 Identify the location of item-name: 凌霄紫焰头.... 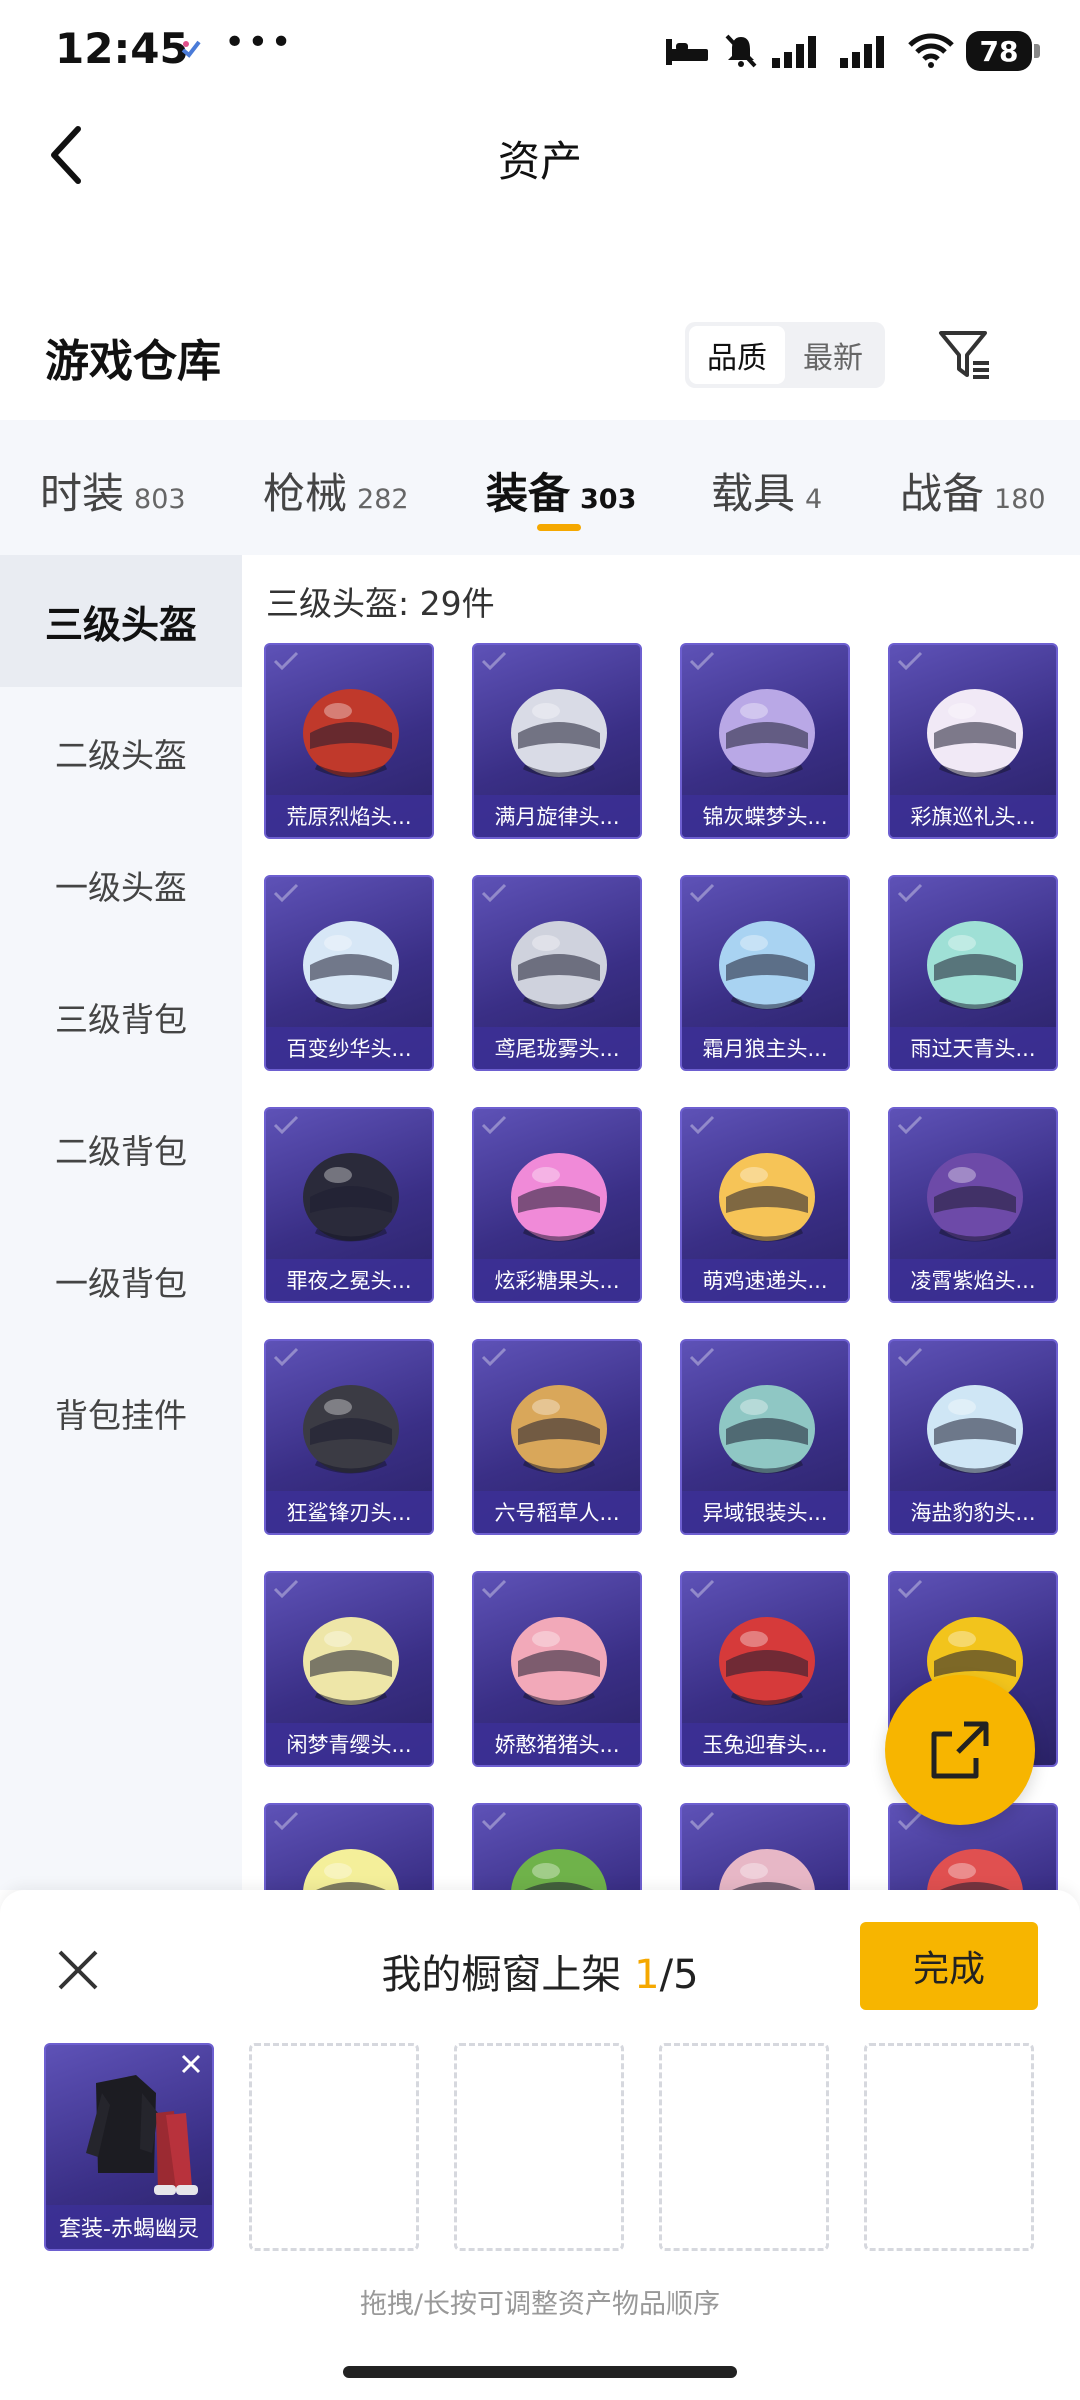
(973, 1280).